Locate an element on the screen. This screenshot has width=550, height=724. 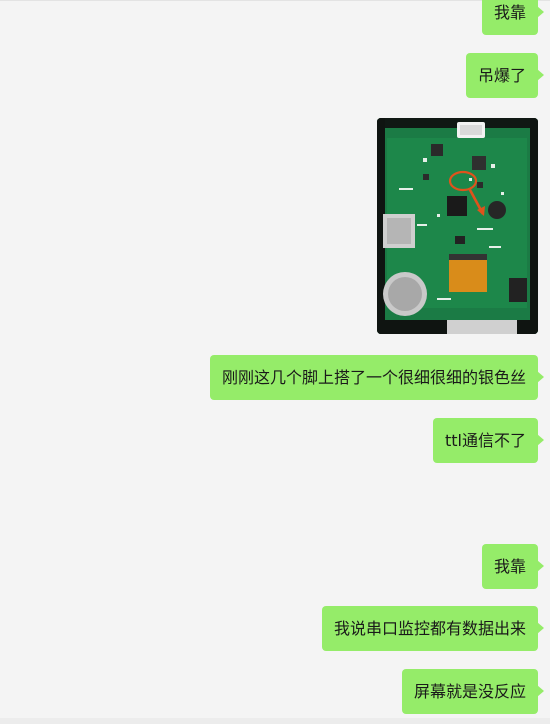
message-text: 吊爆了 is located at coordinates (501, 75).